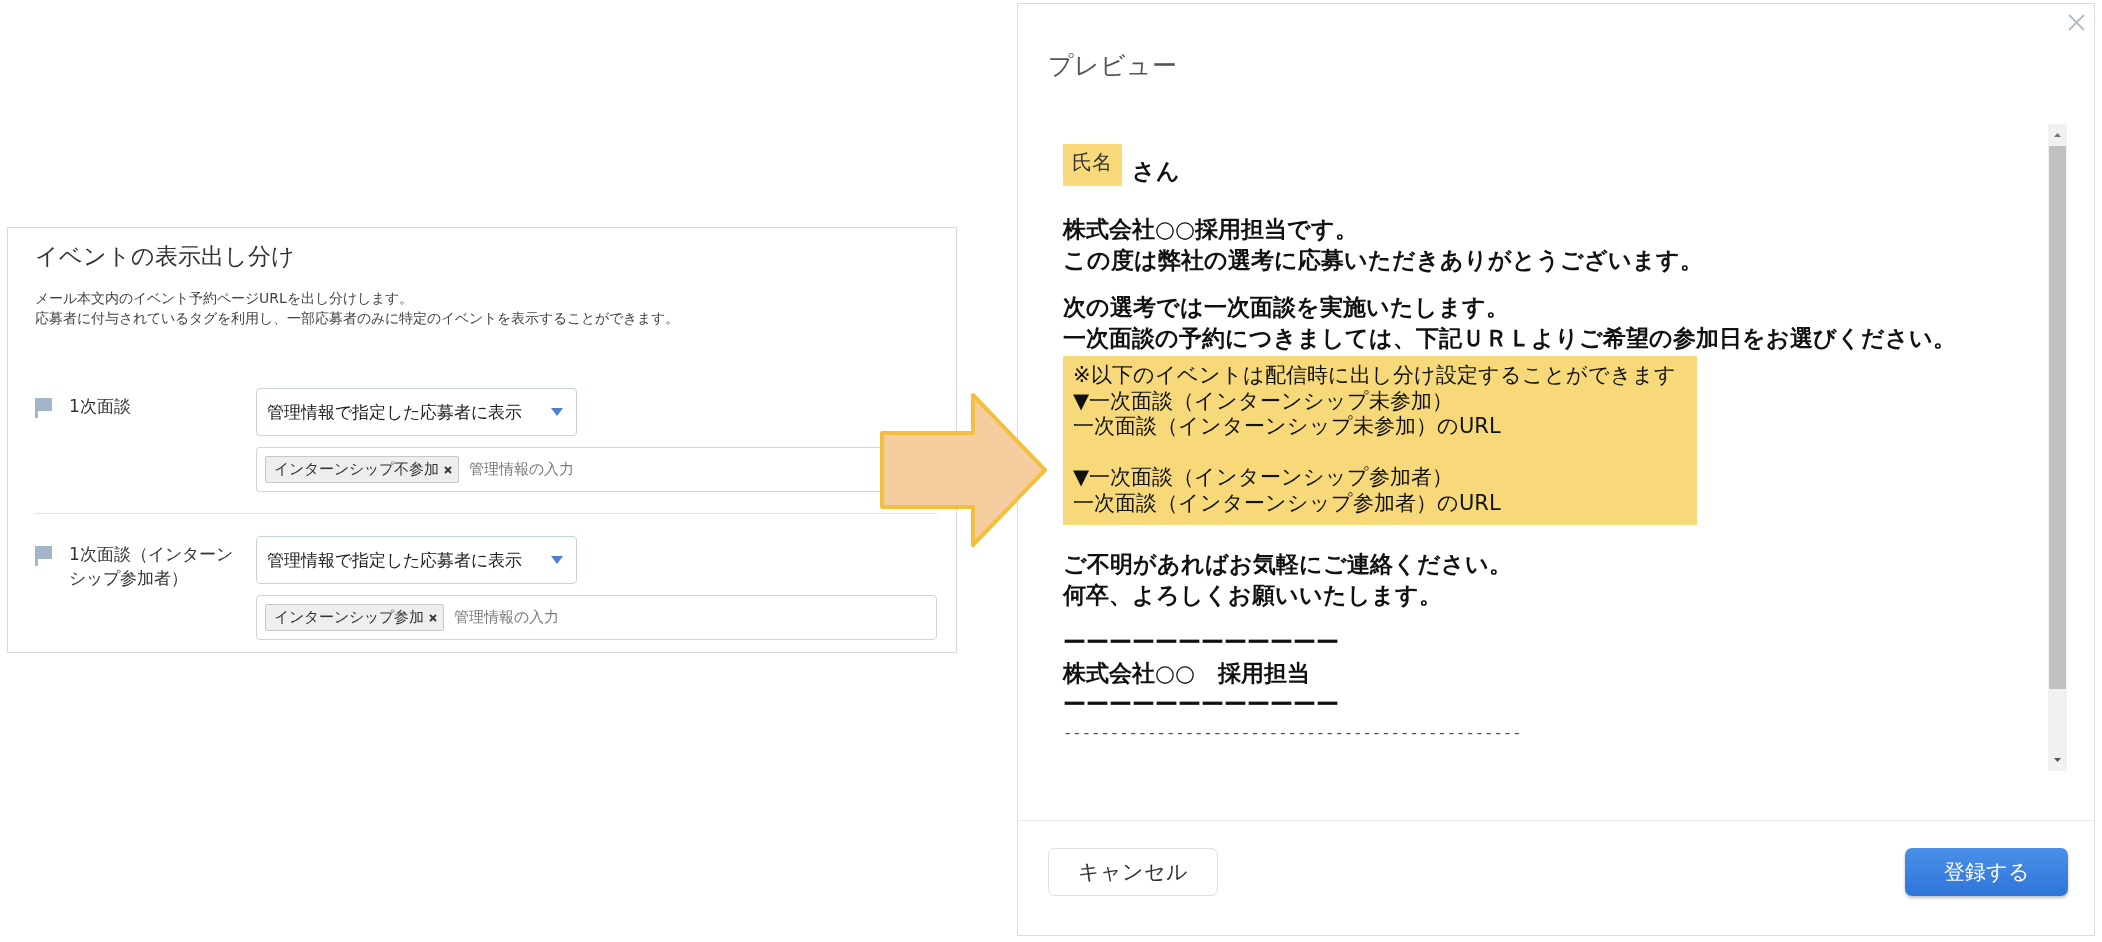 The height and width of the screenshot is (942, 2102). Describe the element at coordinates (1287, 427) in the screenshot. I see `event-link-text: 一次面談（インターンシップ未参加）のURL` at that location.